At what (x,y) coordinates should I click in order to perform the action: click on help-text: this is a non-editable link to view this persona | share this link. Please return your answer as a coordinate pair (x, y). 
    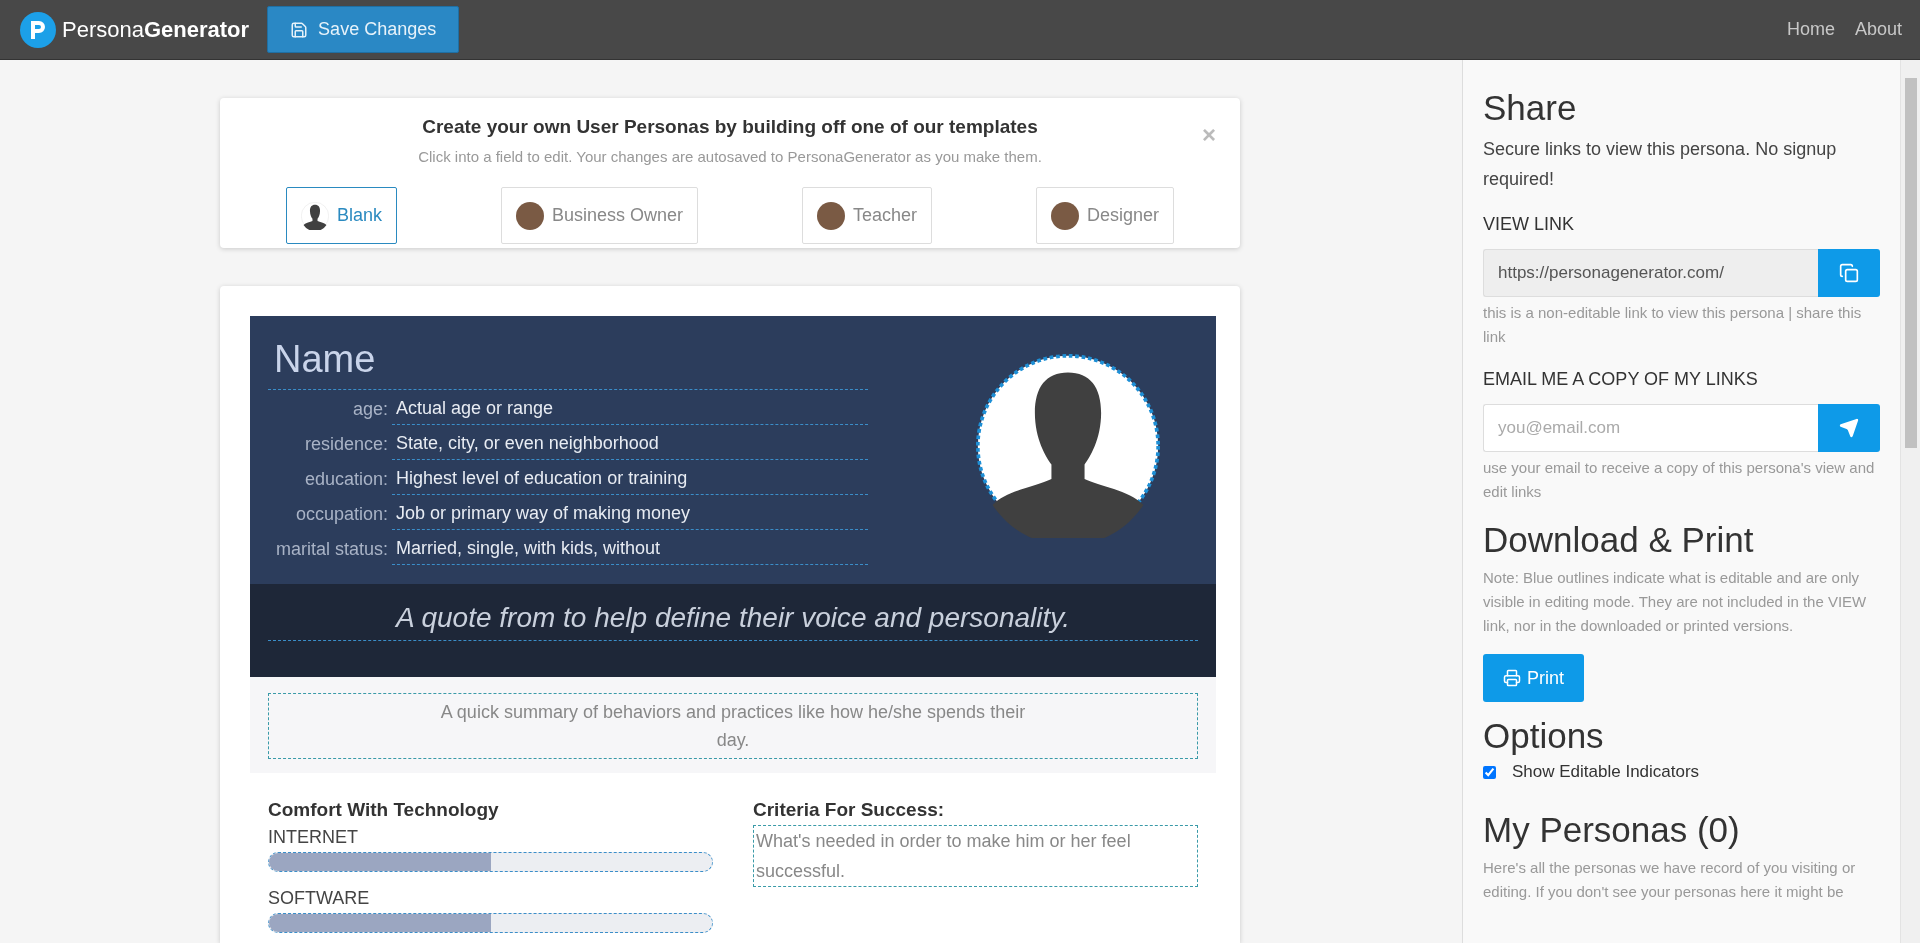
    Looking at the image, I should click on (1673, 325).